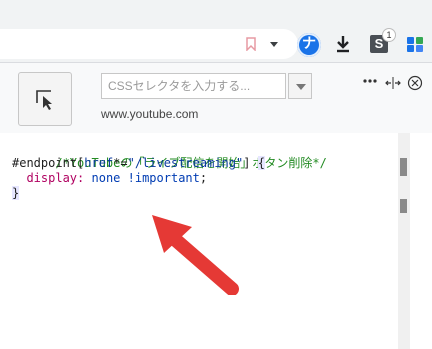  What do you see at coordinates (150, 114) in the screenshot?
I see `current-domain: www.youtube.com` at bounding box center [150, 114].